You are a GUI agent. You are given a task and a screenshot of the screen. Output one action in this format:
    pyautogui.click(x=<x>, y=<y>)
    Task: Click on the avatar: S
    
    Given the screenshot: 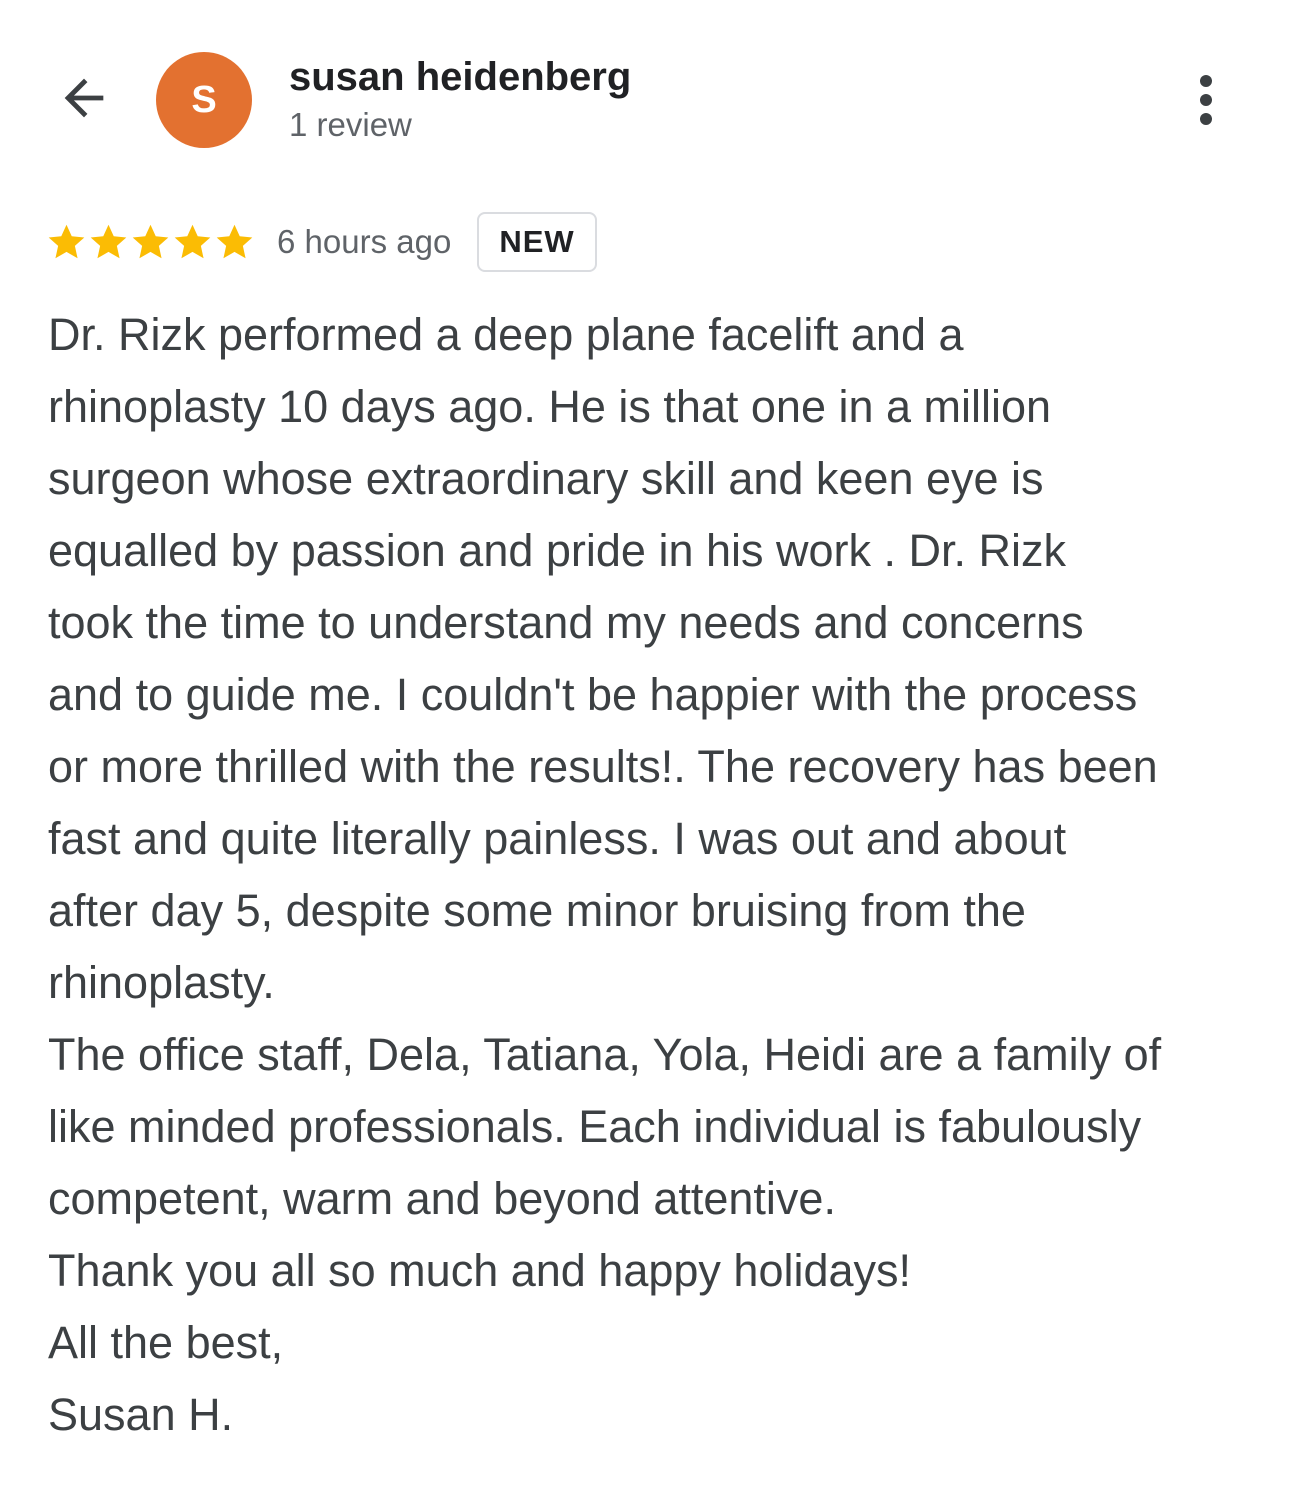 What is the action you would take?
    pyautogui.click(x=204, y=100)
    